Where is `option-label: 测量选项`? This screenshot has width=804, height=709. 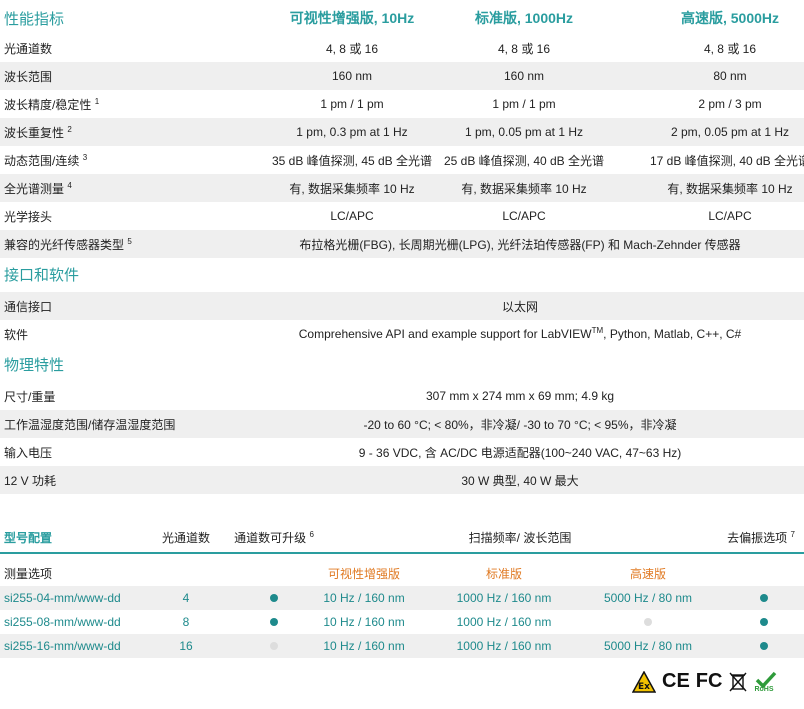
option-label: 测量选项 is located at coordinates (28, 573).